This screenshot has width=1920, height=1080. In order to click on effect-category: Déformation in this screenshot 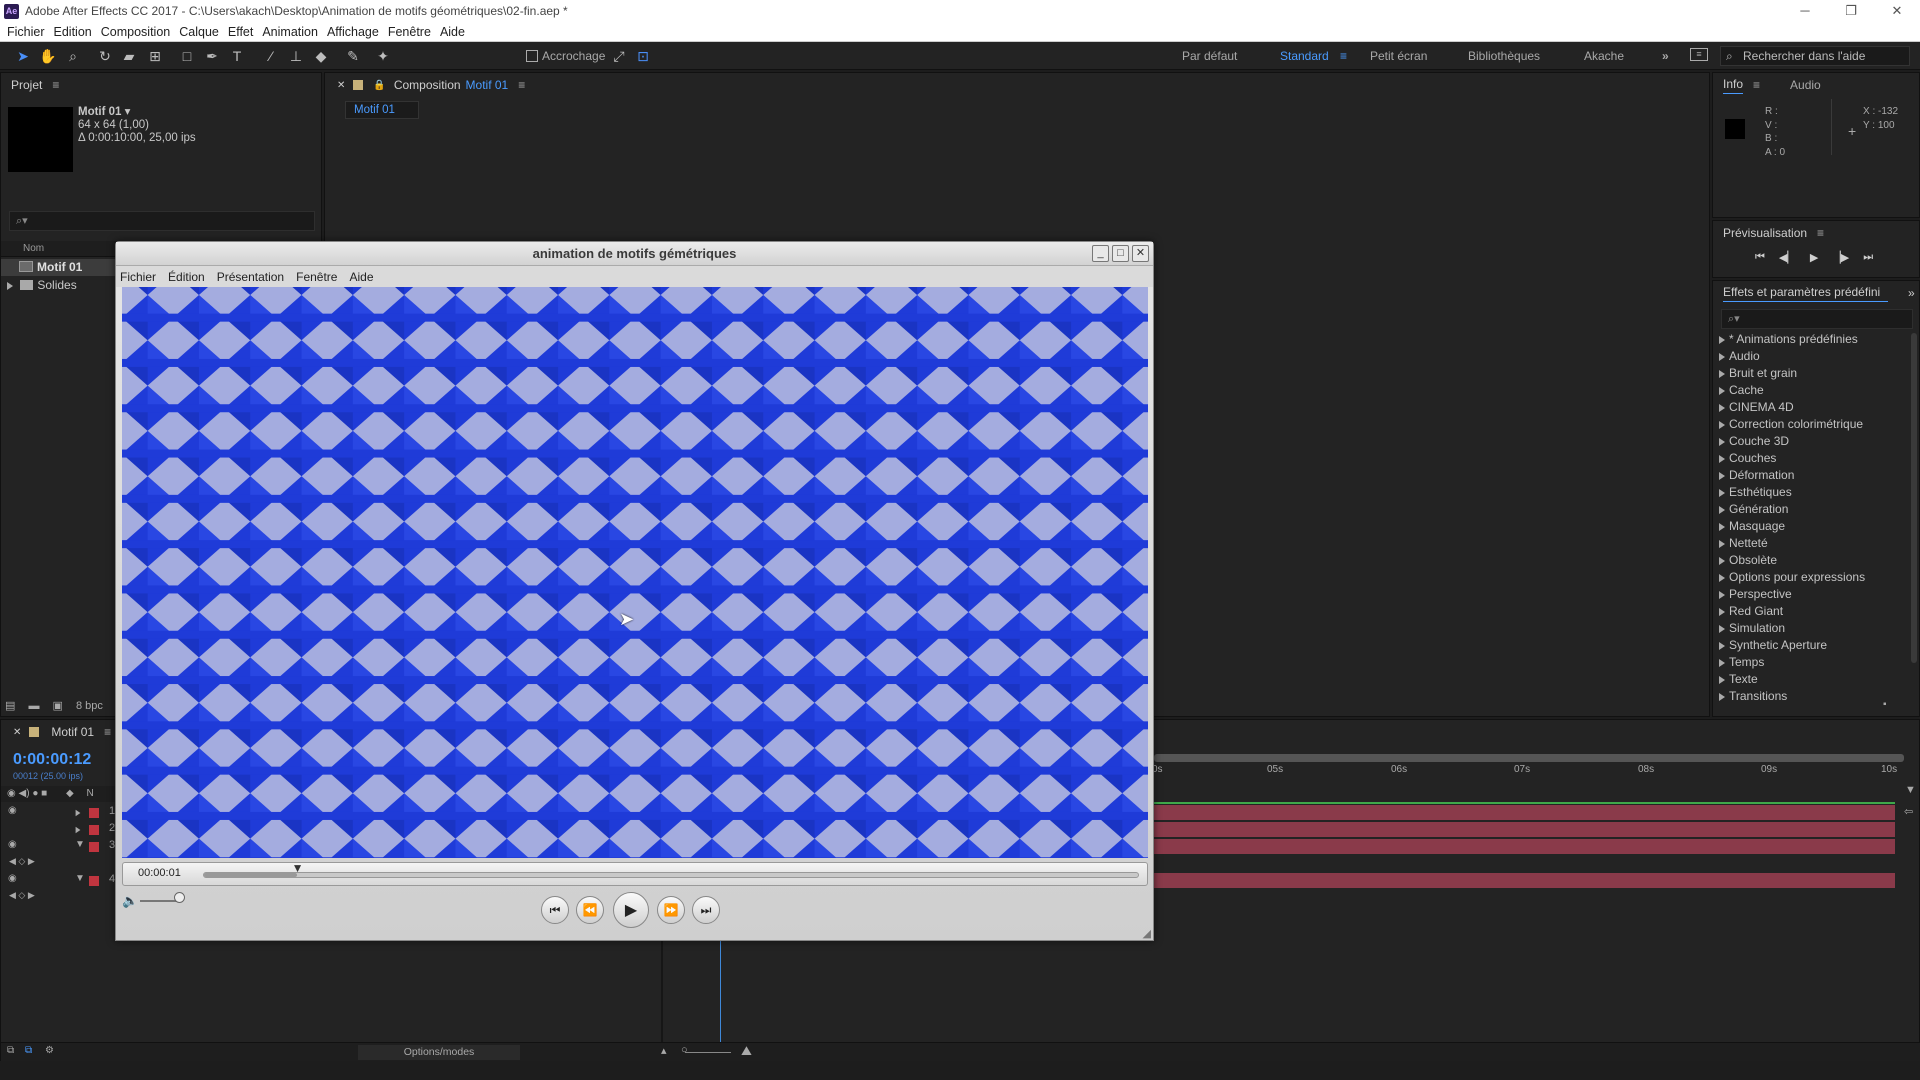, I will do `click(1811, 475)`.